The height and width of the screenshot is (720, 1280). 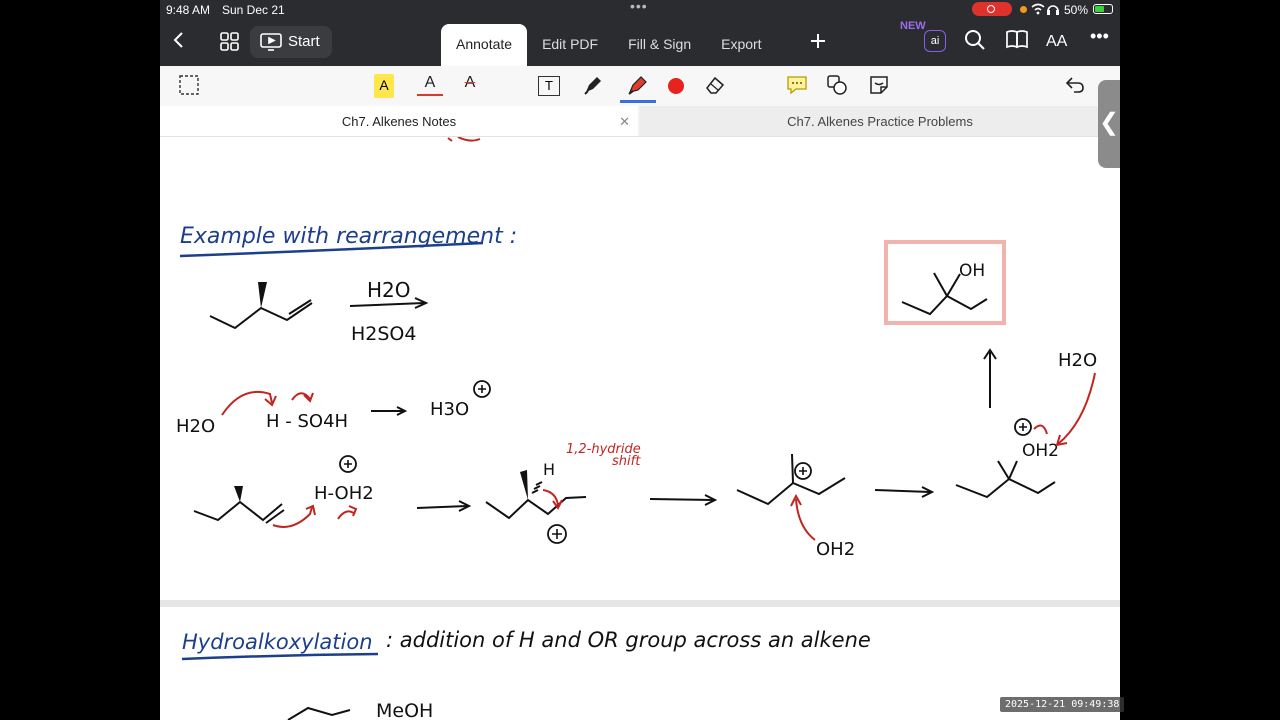 I want to click on oxonium-structure, so click(x=1005, y=479).